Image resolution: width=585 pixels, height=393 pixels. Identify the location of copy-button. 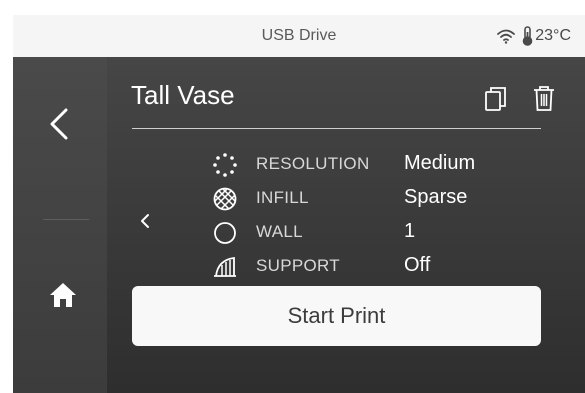
(496, 99).